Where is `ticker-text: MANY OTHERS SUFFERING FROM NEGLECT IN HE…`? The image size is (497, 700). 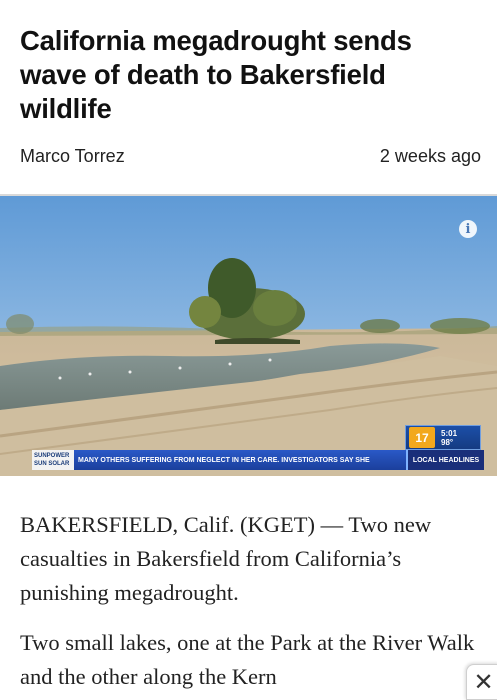
ticker-text: MANY OTHERS SUFFERING FROM NEGLECT IN HE… is located at coordinates (240, 460).